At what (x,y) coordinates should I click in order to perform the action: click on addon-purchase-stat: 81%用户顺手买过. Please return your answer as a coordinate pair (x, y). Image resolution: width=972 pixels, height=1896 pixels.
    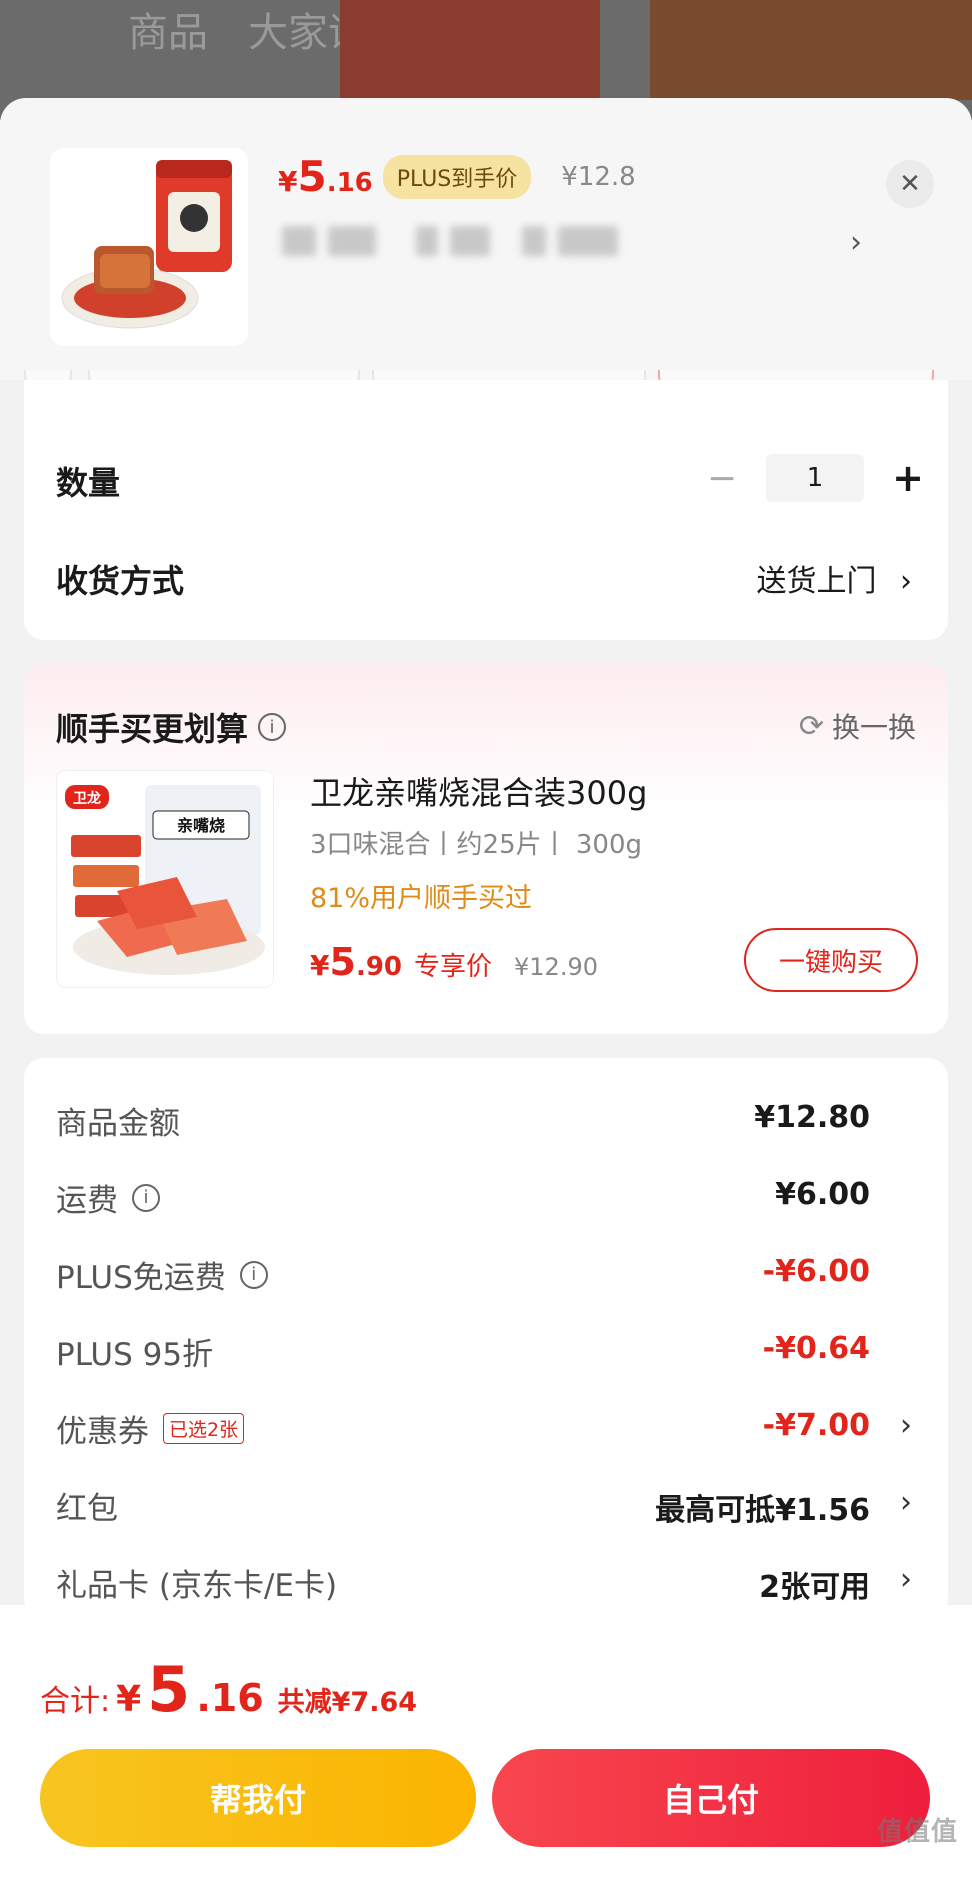
    Looking at the image, I should click on (421, 898).